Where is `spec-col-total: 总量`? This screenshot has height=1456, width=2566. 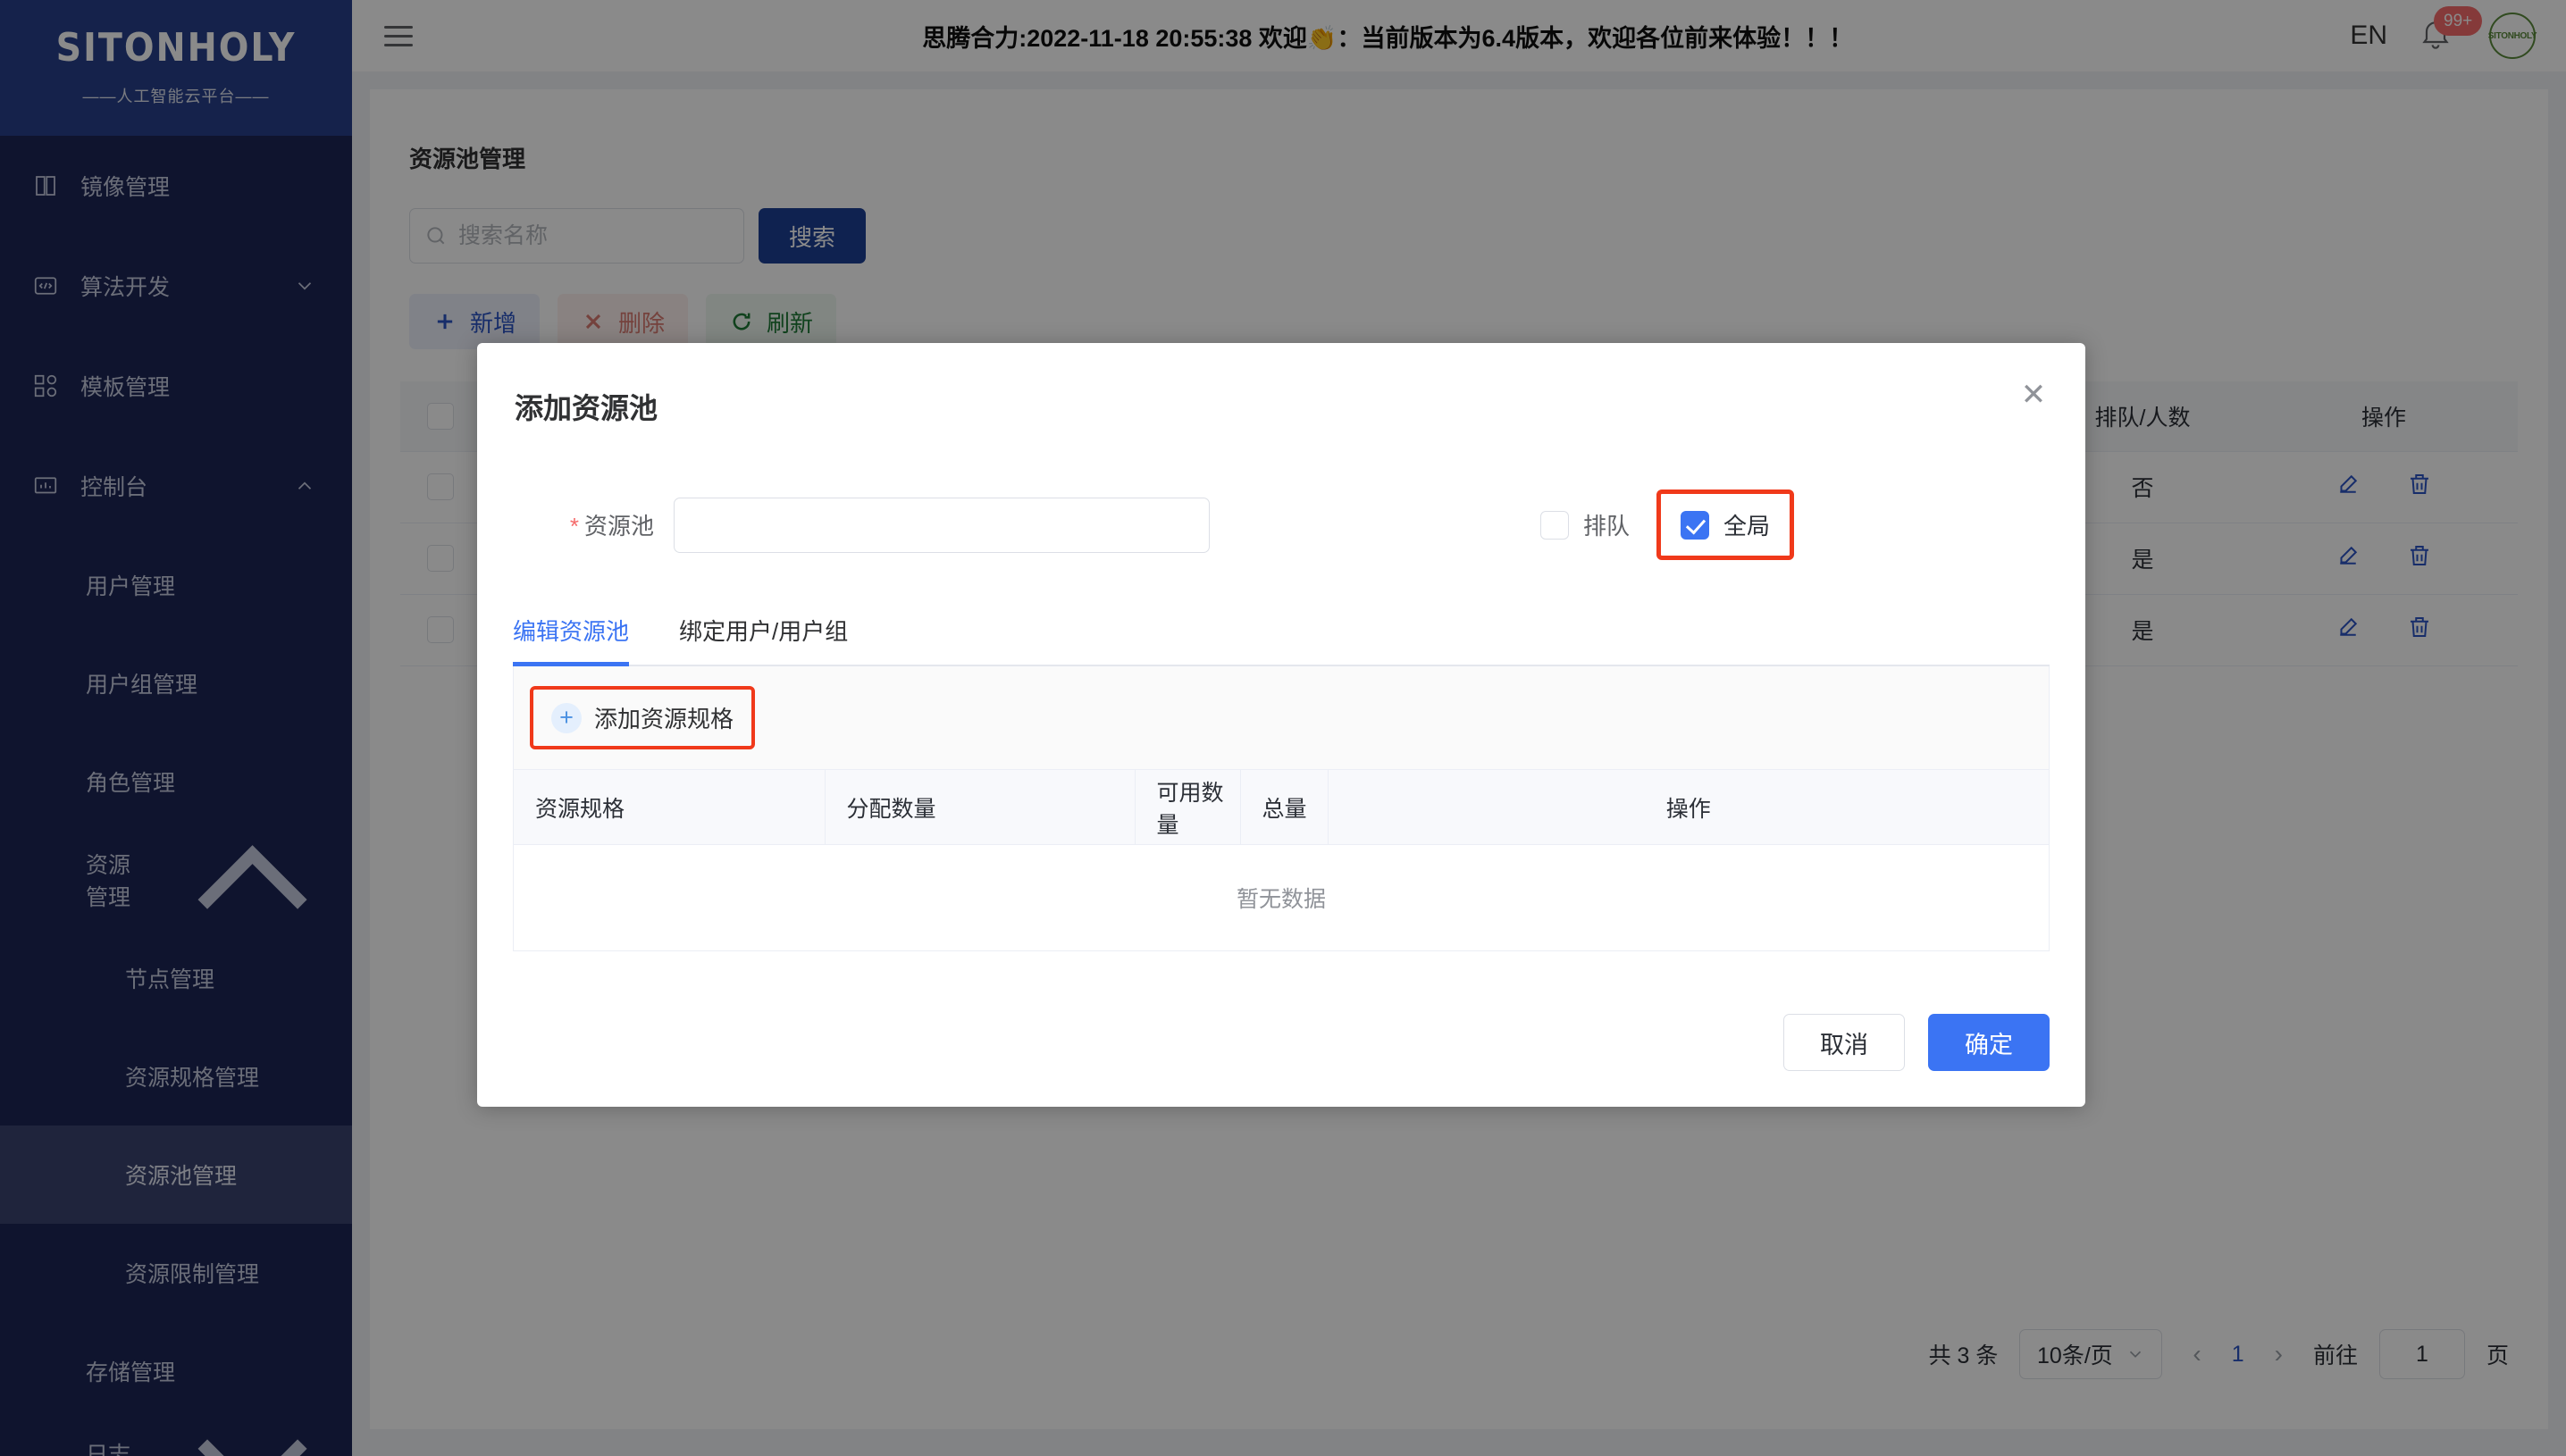
spec-col-total: 总量 is located at coordinates (1284, 807).